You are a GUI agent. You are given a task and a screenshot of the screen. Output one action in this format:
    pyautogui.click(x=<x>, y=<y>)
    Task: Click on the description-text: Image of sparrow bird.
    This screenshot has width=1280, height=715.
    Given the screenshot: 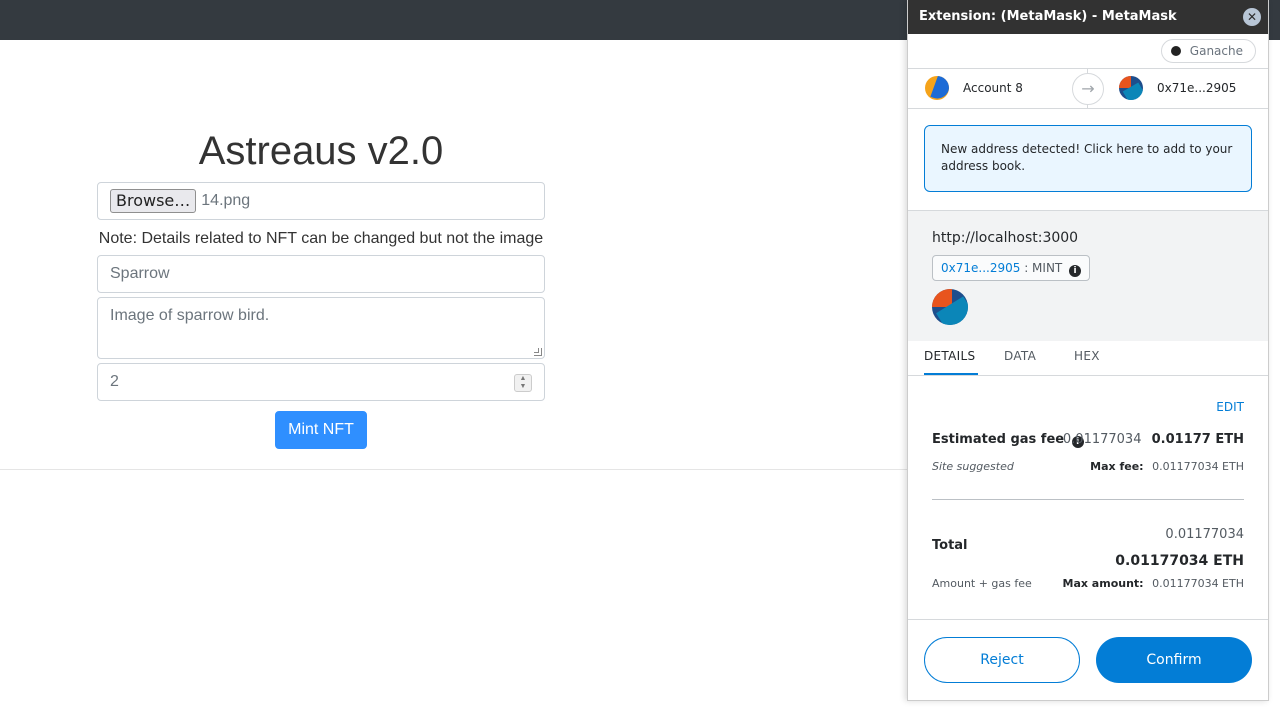 What is the action you would take?
    pyautogui.click(x=190, y=315)
    